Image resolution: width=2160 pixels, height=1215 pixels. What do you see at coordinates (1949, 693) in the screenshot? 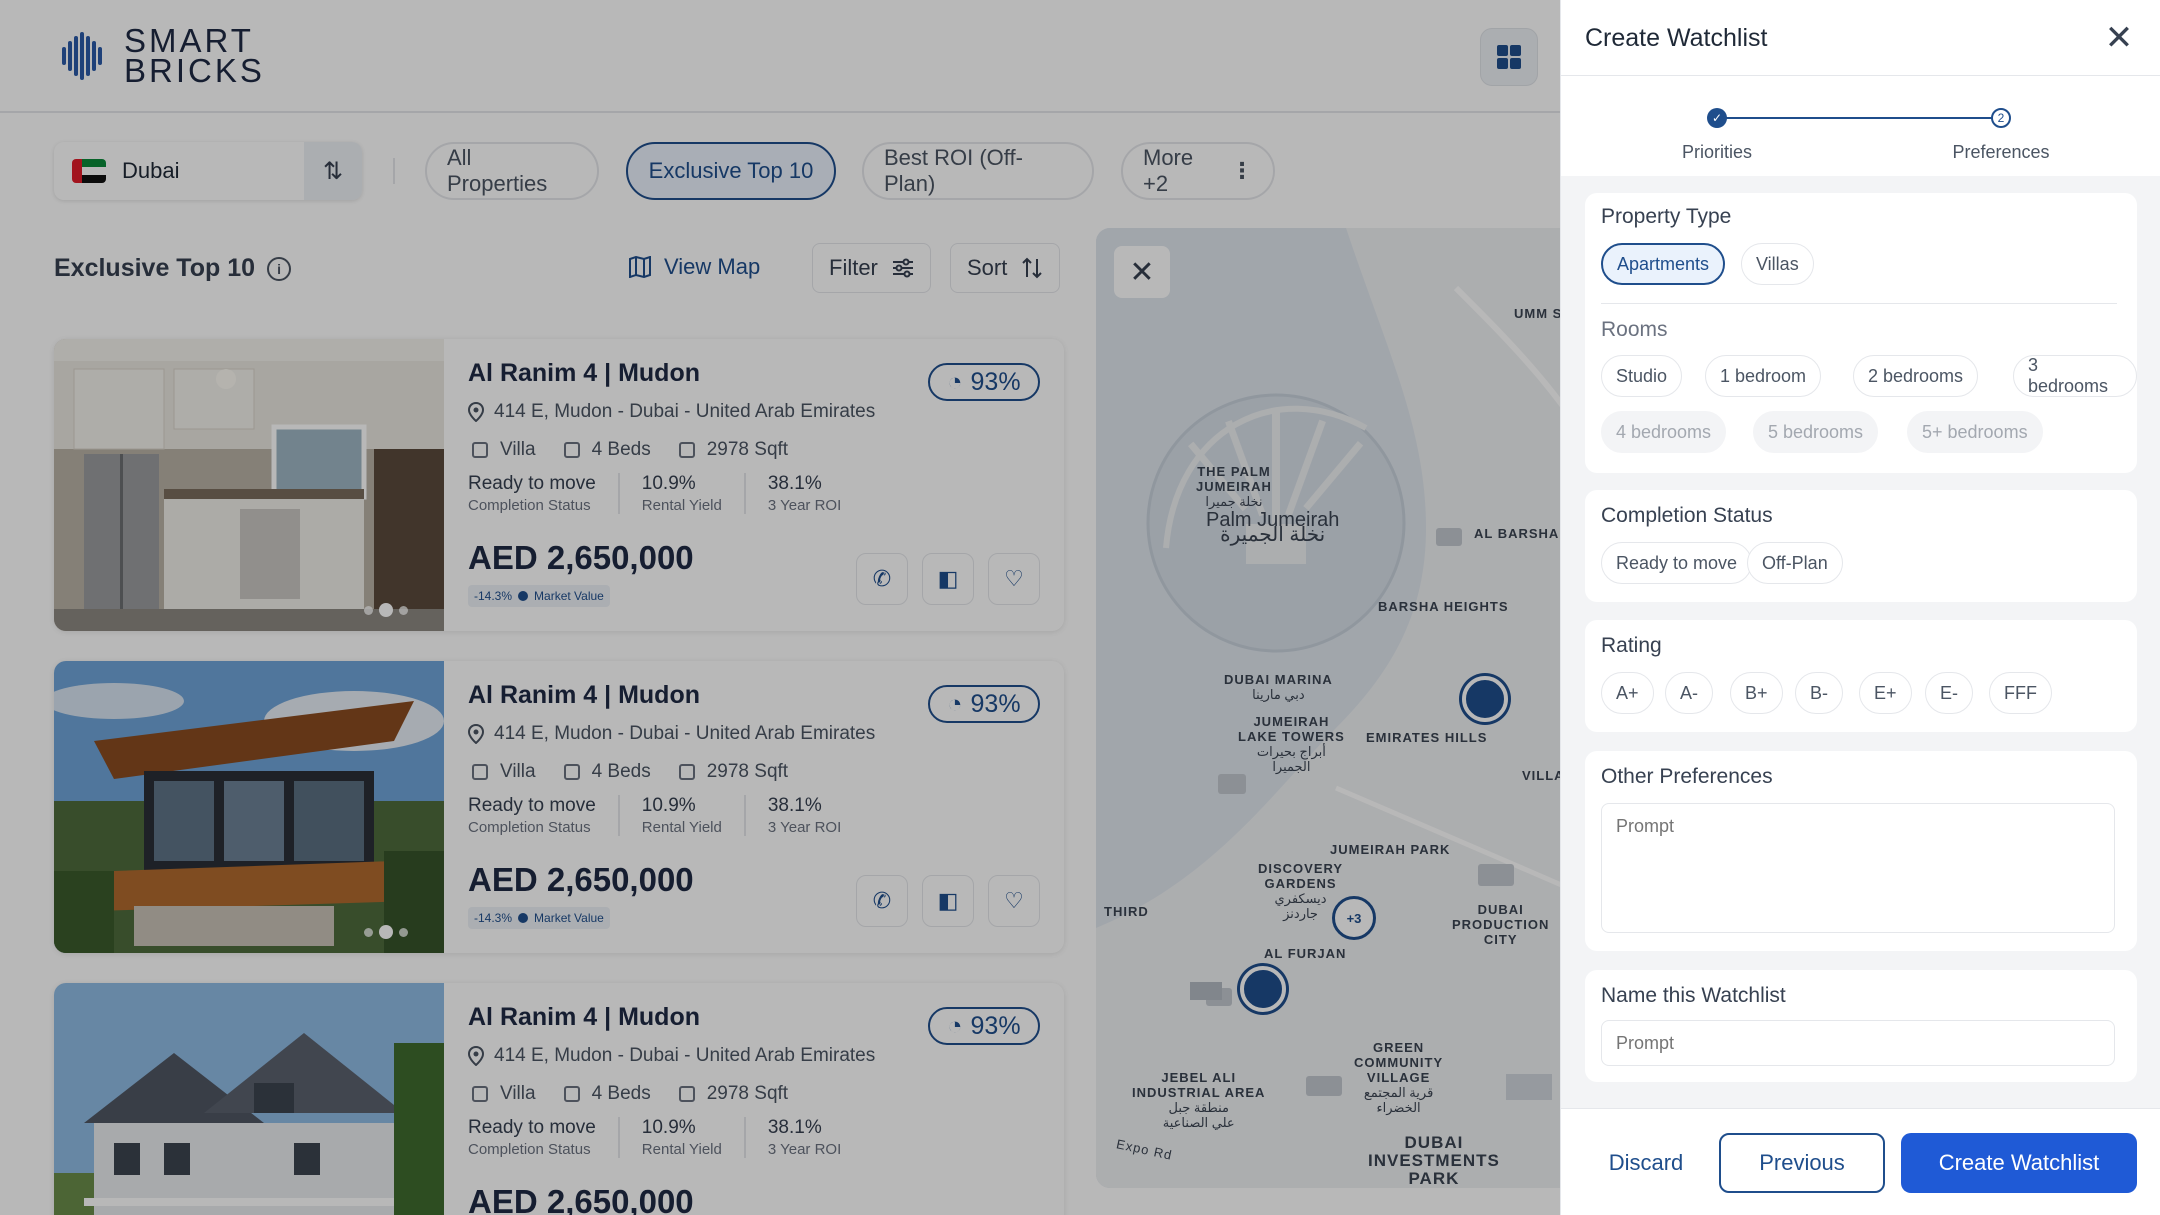
I see `rating-e-minus: E-` at bounding box center [1949, 693].